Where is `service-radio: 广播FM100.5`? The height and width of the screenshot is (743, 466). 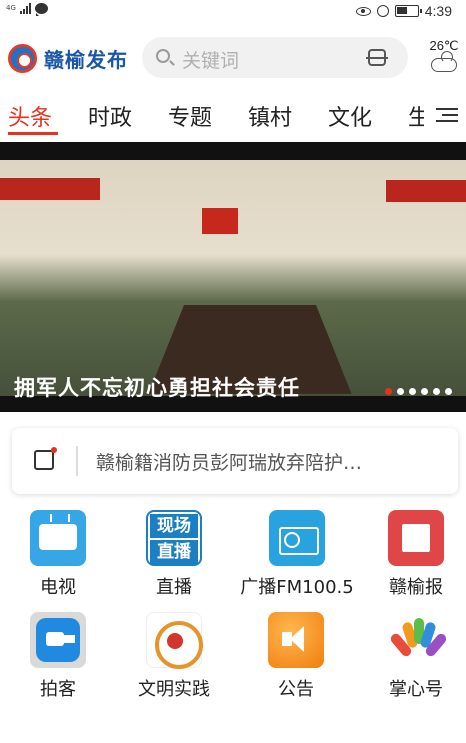
service-radio: 广播FM100.5 is located at coordinates (297, 554).